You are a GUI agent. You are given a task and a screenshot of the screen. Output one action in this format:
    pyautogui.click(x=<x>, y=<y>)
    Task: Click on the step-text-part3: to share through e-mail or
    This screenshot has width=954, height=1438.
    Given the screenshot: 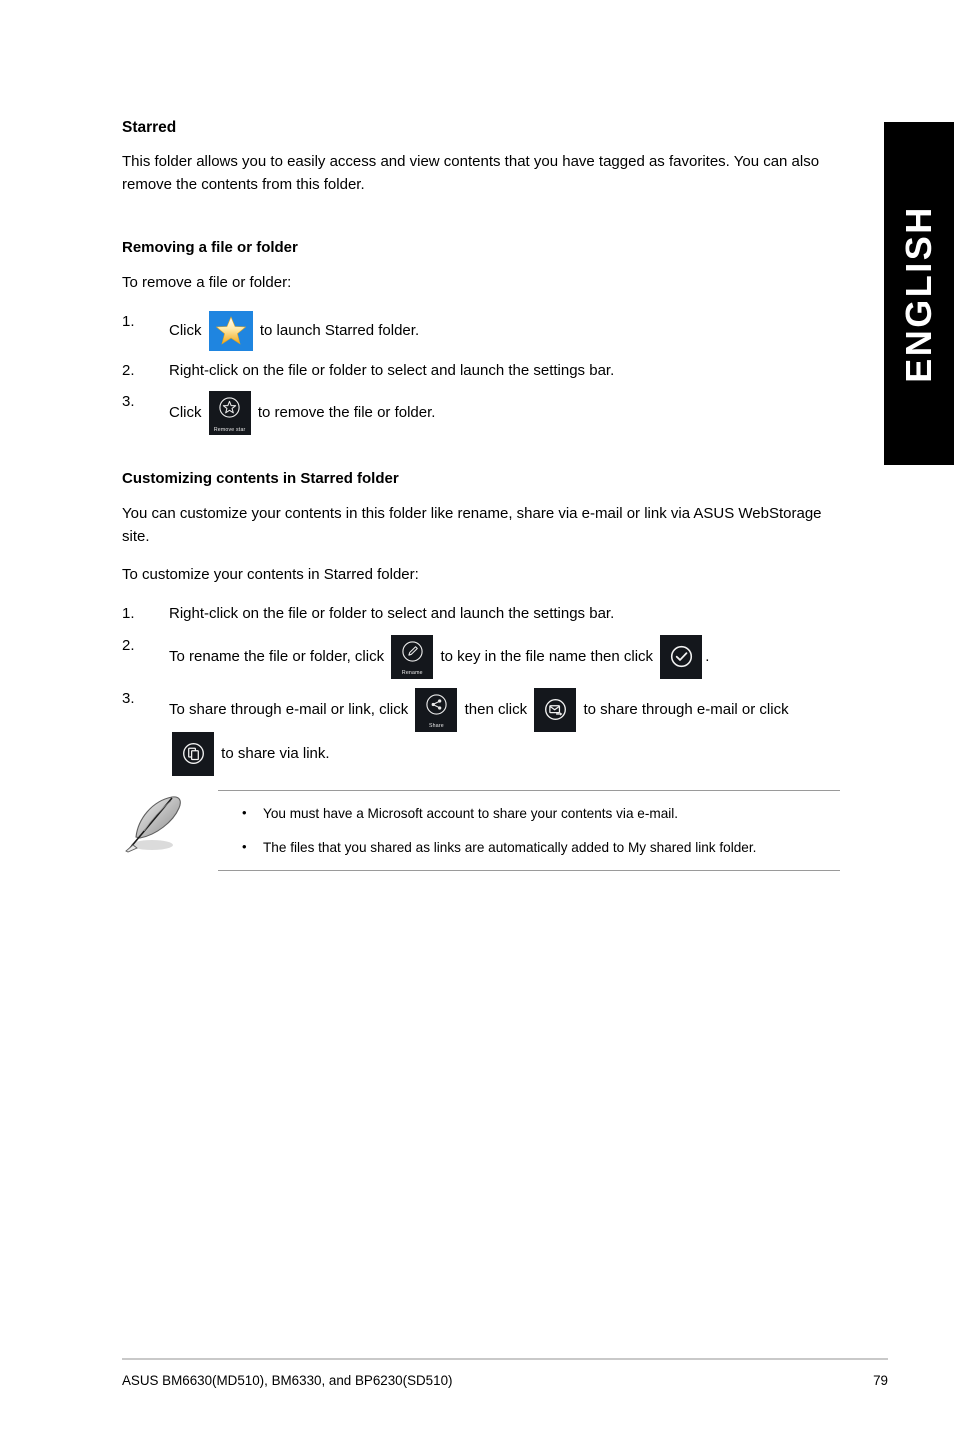 What is the action you would take?
    pyautogui.click(x=669, y=709)
    